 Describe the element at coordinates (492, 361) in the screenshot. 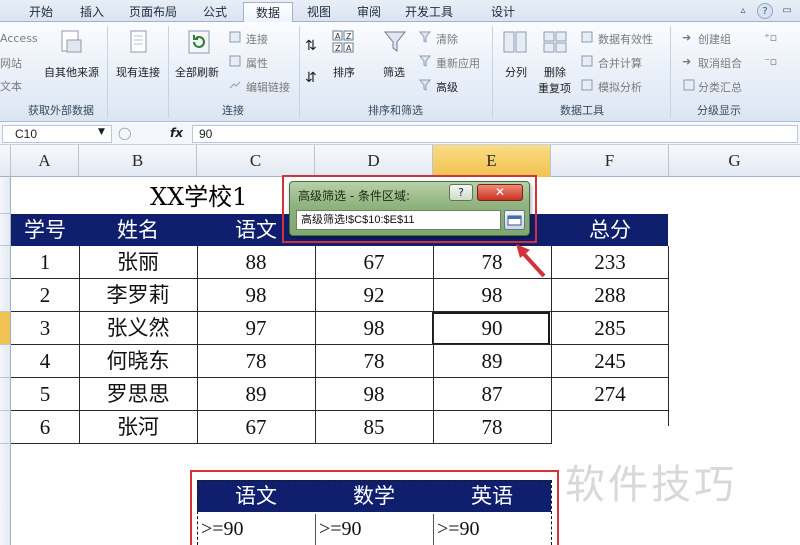

I see `cell-english: 89` at that location.